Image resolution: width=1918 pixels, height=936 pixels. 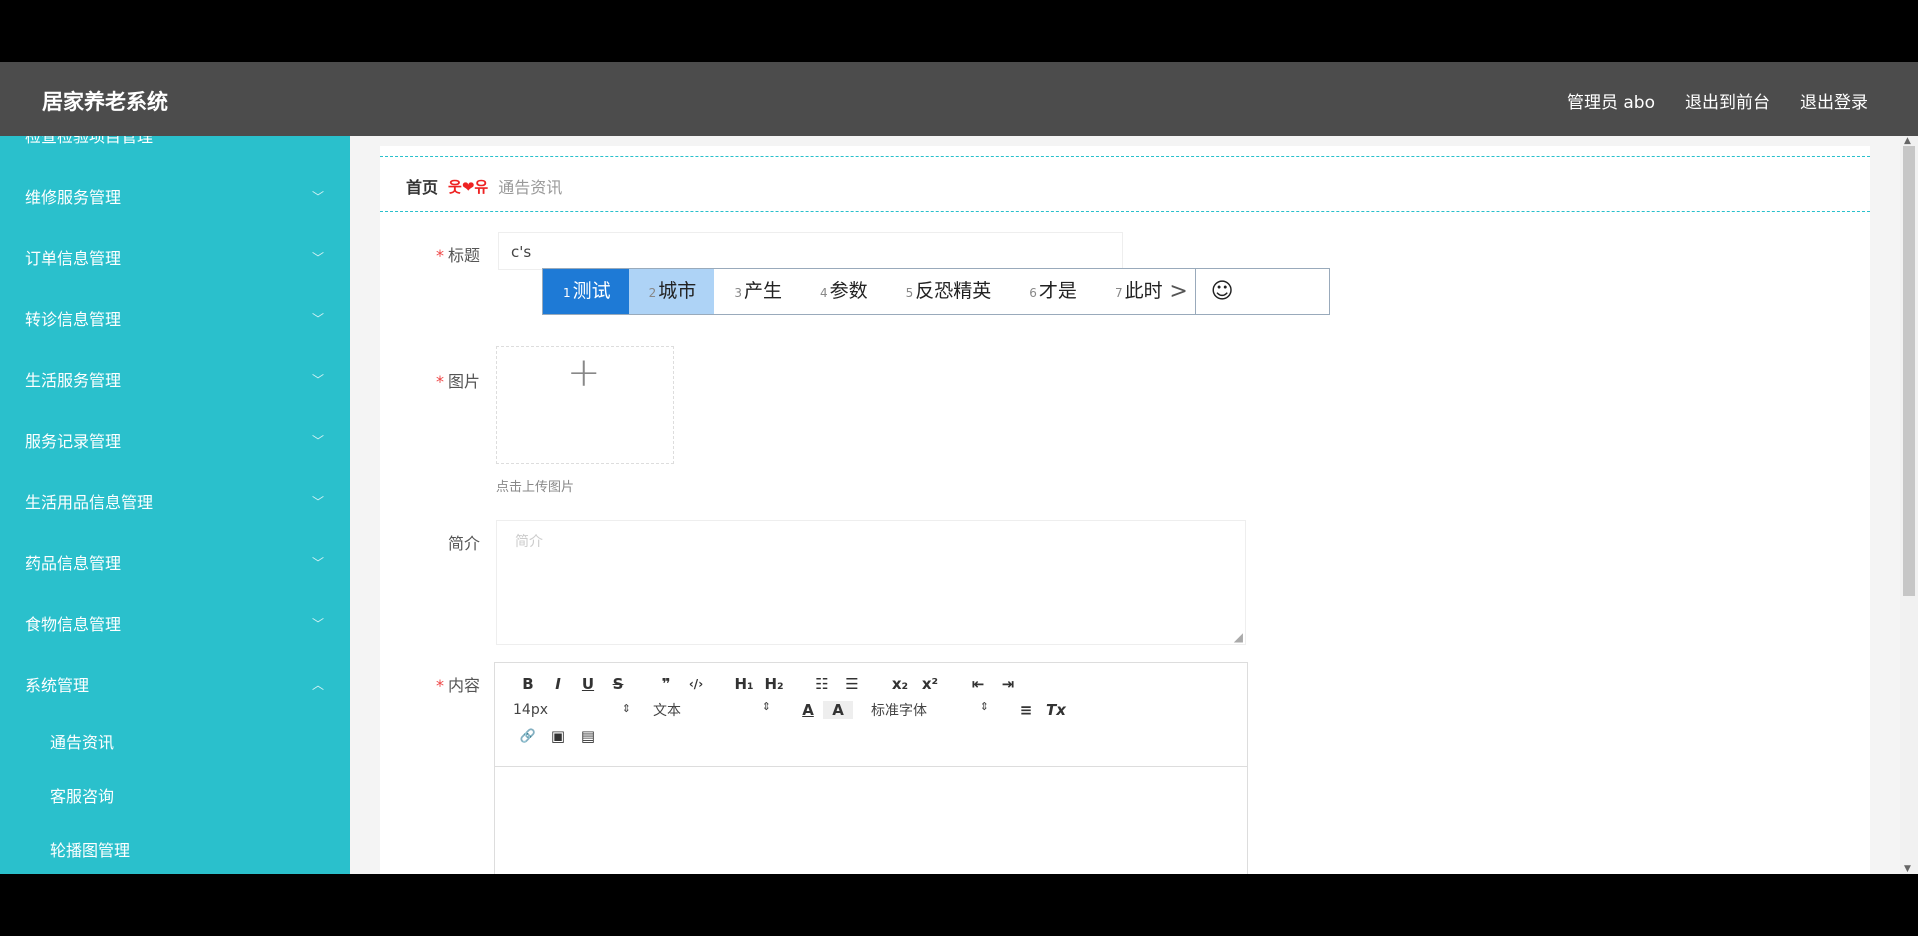 What do you see at coordinates (1907, 141) in the screenshot?
I see `scroll-up-icon: ▲` at bounding box center [1907, 141].